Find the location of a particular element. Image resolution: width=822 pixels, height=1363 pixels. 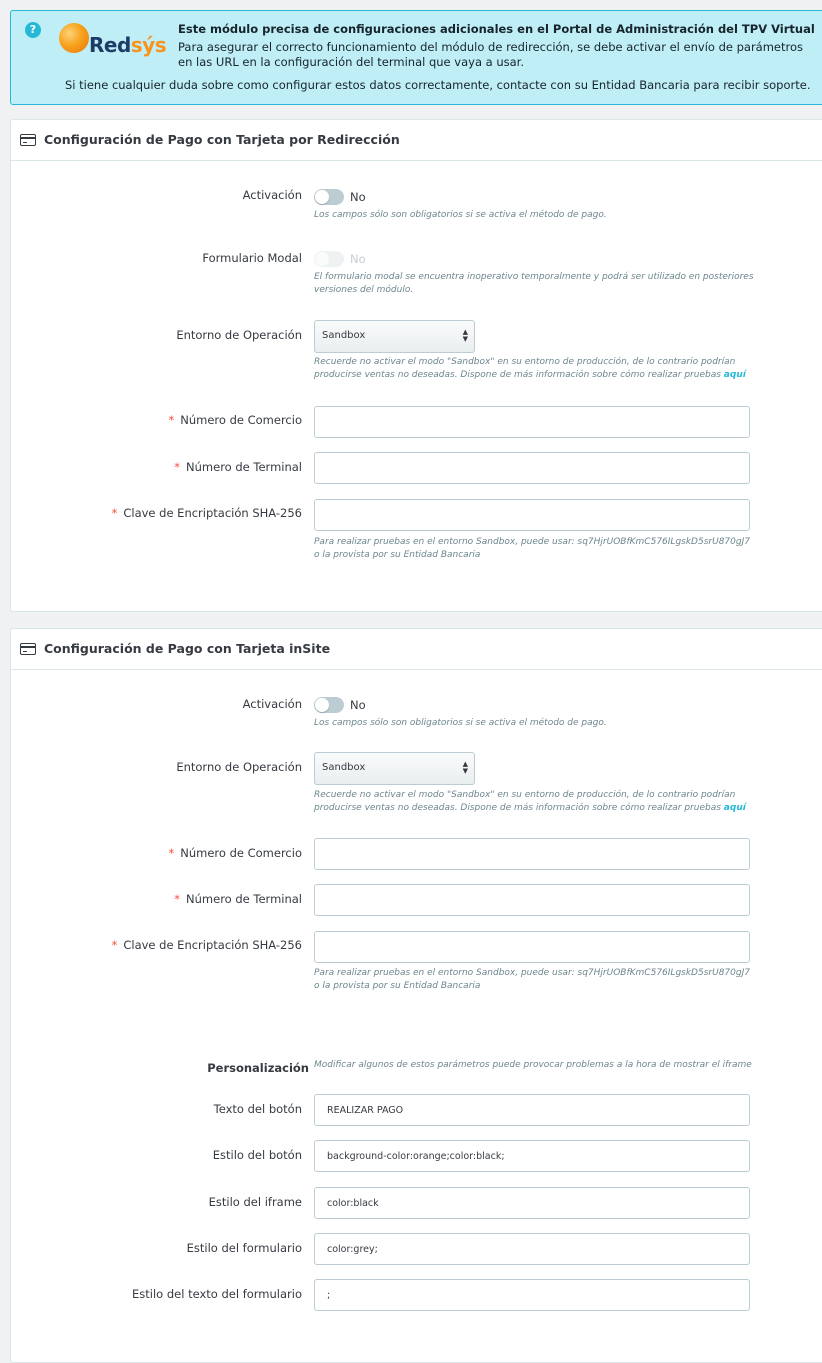

redirect-modal-label: Formulario Modal is located at coordinates (252, 258).